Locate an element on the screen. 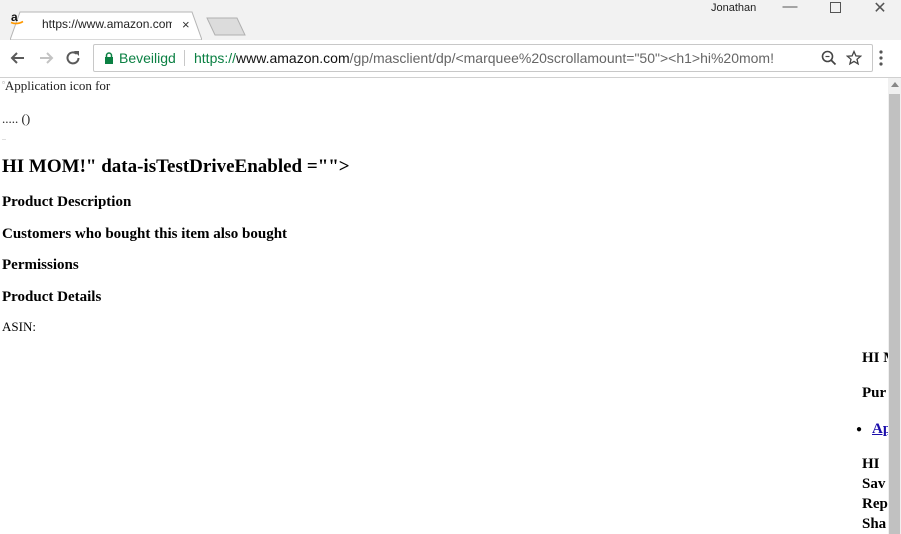  broken-image: ▫Application icon for is located at coordinates (56, 86).